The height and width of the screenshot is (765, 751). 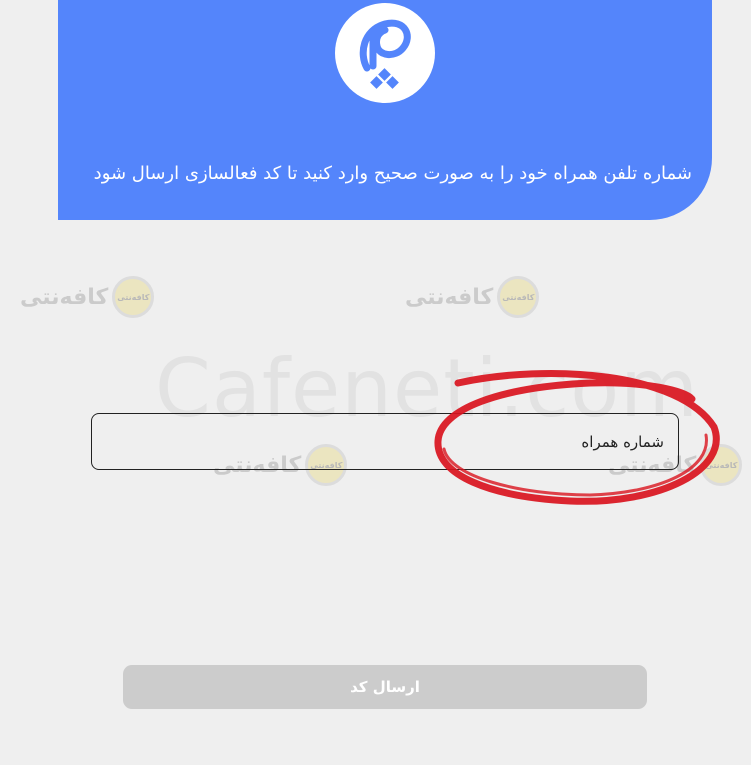 I want to click on send-code-button: ارسال کد, so click(x=385, y=687).